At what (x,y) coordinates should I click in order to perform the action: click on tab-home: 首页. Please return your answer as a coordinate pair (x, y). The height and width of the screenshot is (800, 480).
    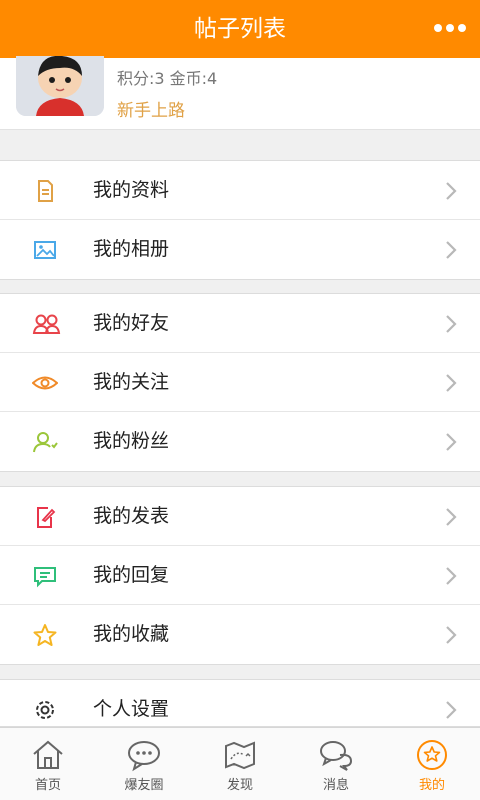
    Looking at the image, I should click on (48, 764).